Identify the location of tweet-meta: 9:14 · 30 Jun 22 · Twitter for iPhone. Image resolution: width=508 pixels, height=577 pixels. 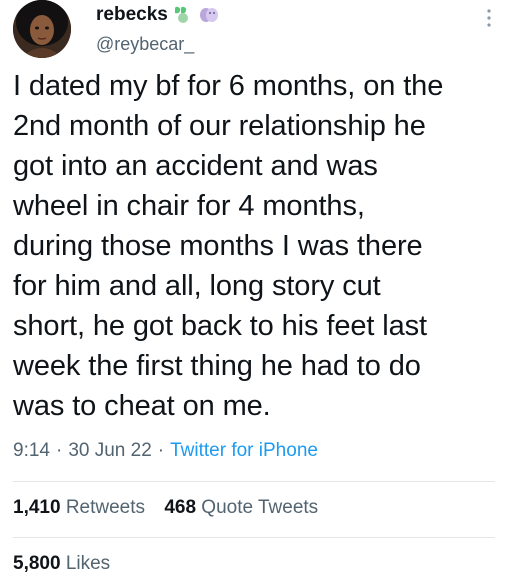
(165, 451).